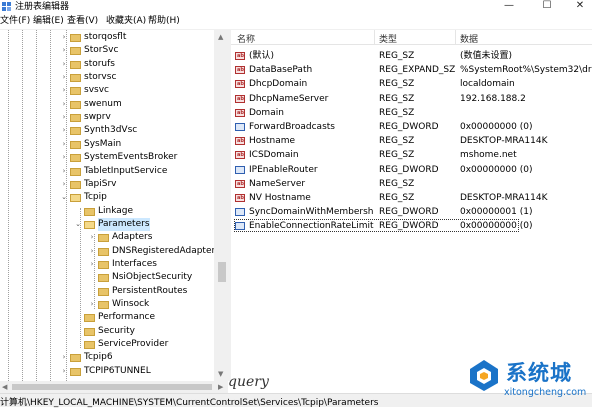 The height and width of the screenshot is (408, 592). Describe the element at coordinates (107, 130) in the screenshot. I see `tree-item: › Synth3dVsc` at that location.